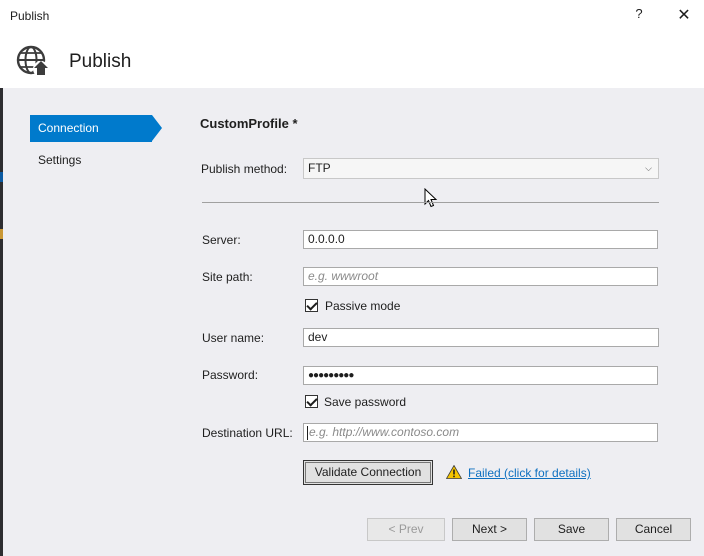  What do you see at coordinates (365, 402) in the screenshot?
I see `save-password-label: Save password` at bounding box center [365, 402].